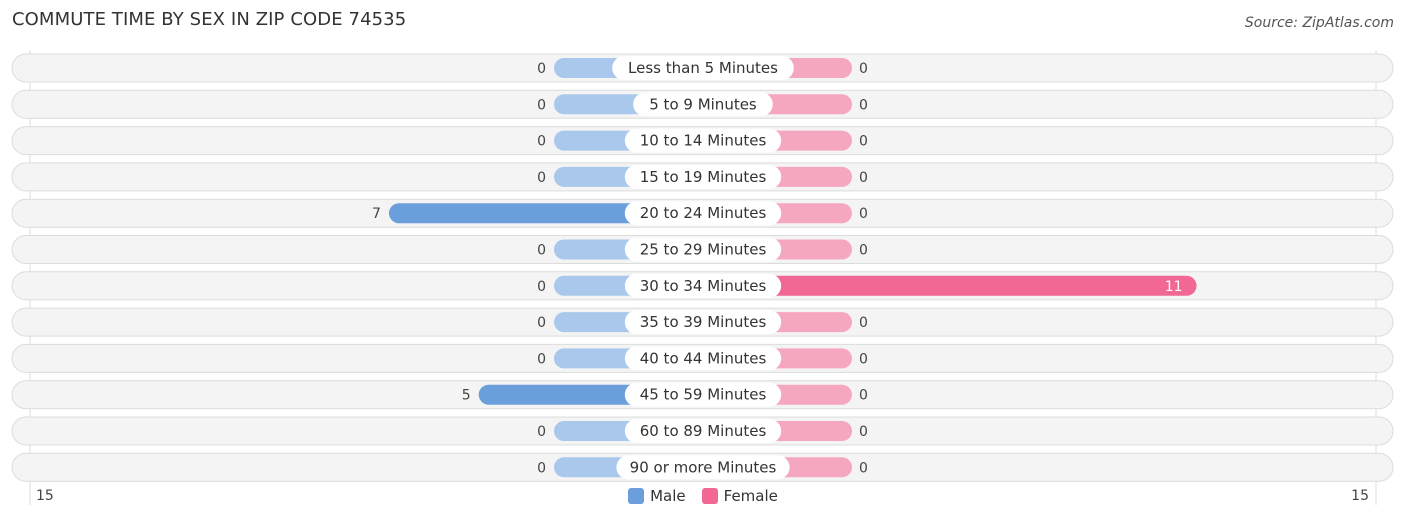  What do you see at coordinates (703, 213) in the screenshot?
I see `category-label: 20 to 24 Minutes` at bounding box center [703, 213].